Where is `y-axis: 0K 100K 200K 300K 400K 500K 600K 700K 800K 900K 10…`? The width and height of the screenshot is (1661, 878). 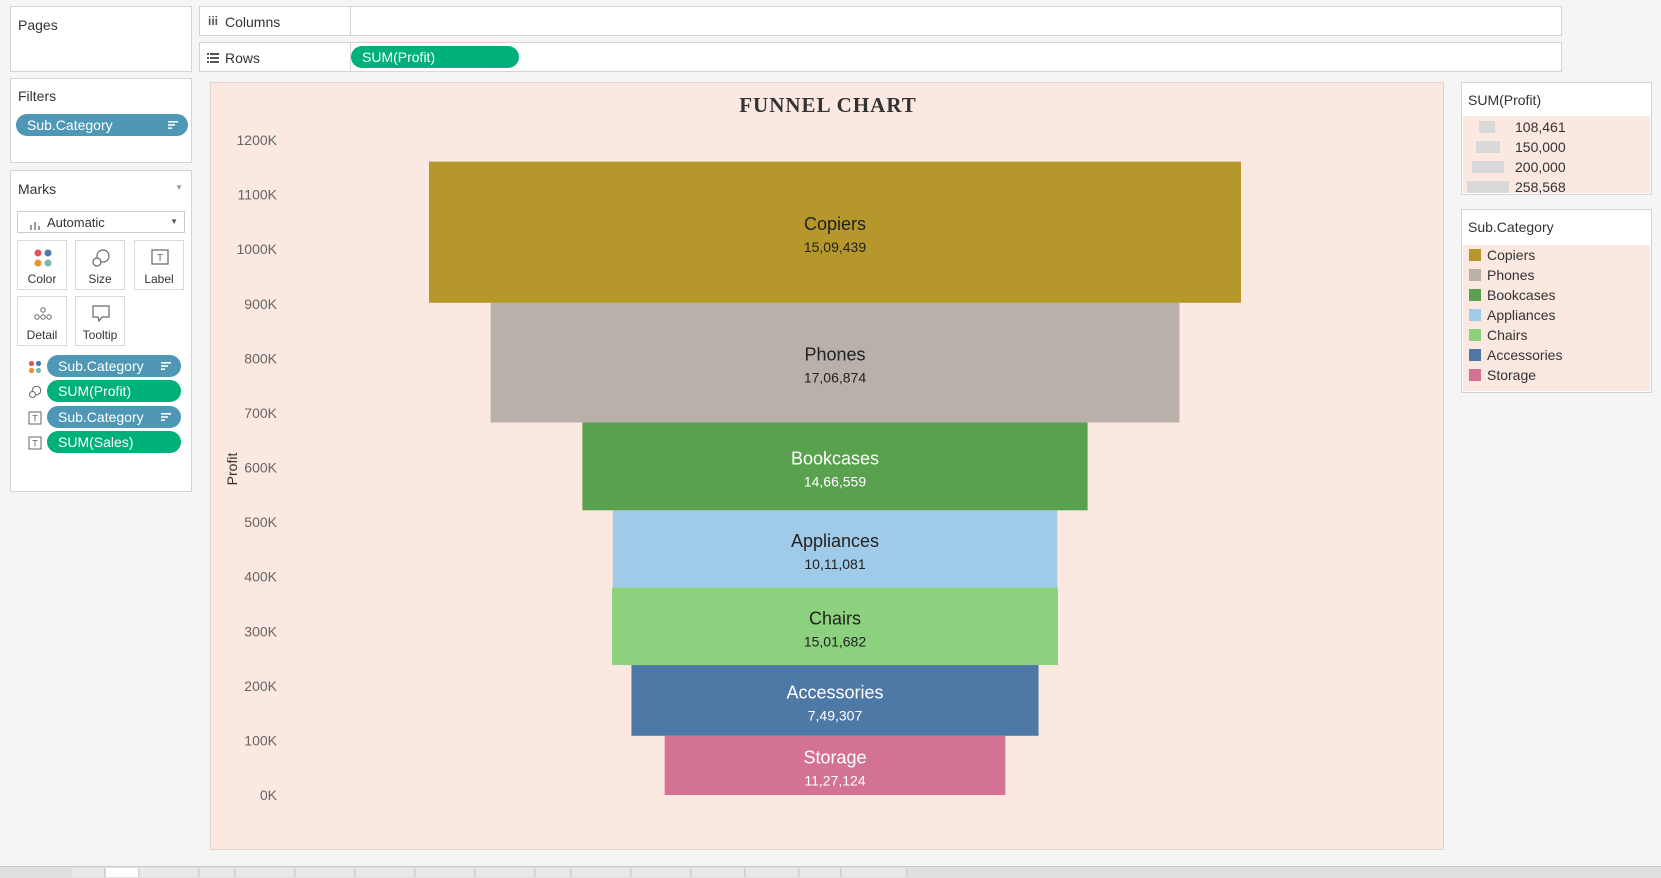
y-axis: 0K 100K 200K 300K 400K 500K 600K 700K 800K 900K 10… is located at coordinates (257, 467).